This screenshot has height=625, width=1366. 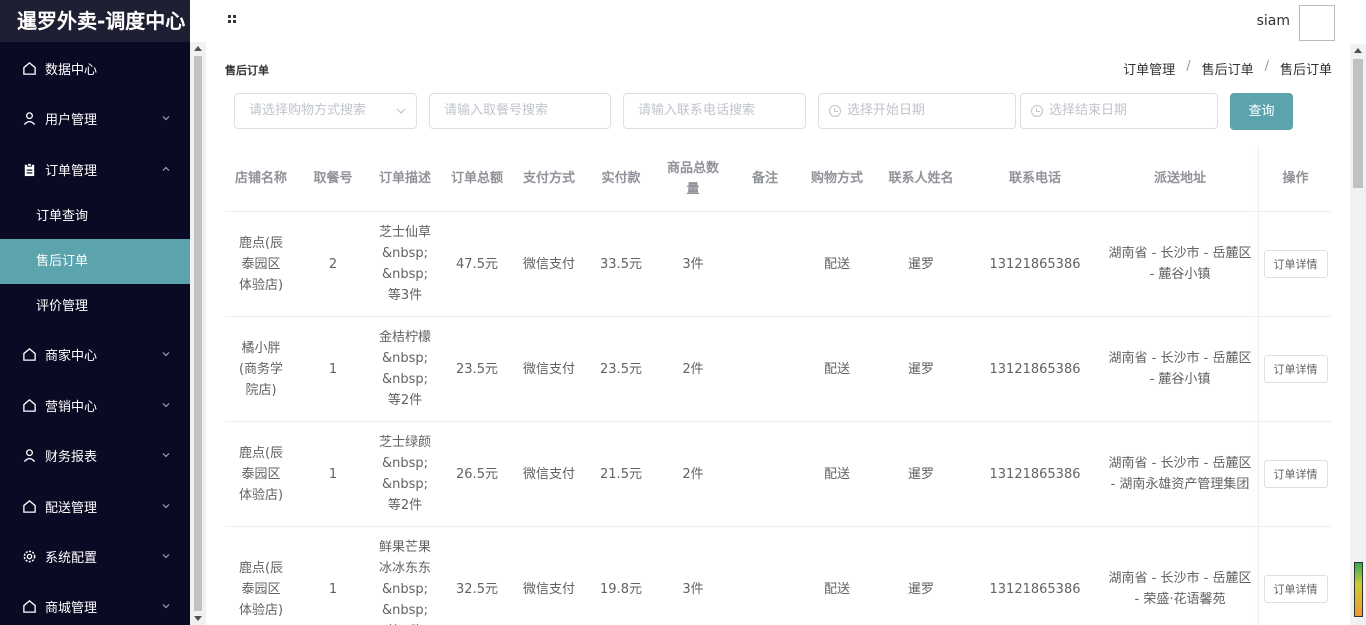 What do you see at coordinates (261, 178) in the screenshot?
I see `column-header: 店铺名称` at bounding box center [261, 178].